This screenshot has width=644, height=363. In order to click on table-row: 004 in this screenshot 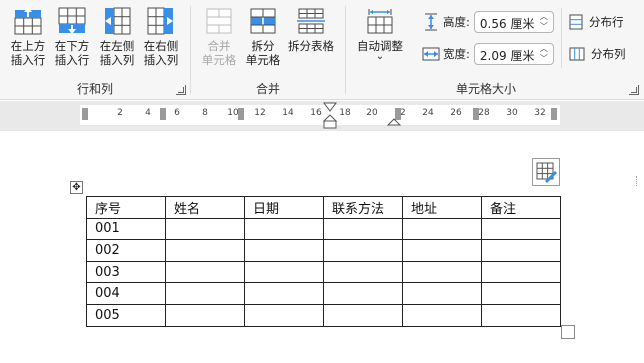, I will do `click(323, 293)`.